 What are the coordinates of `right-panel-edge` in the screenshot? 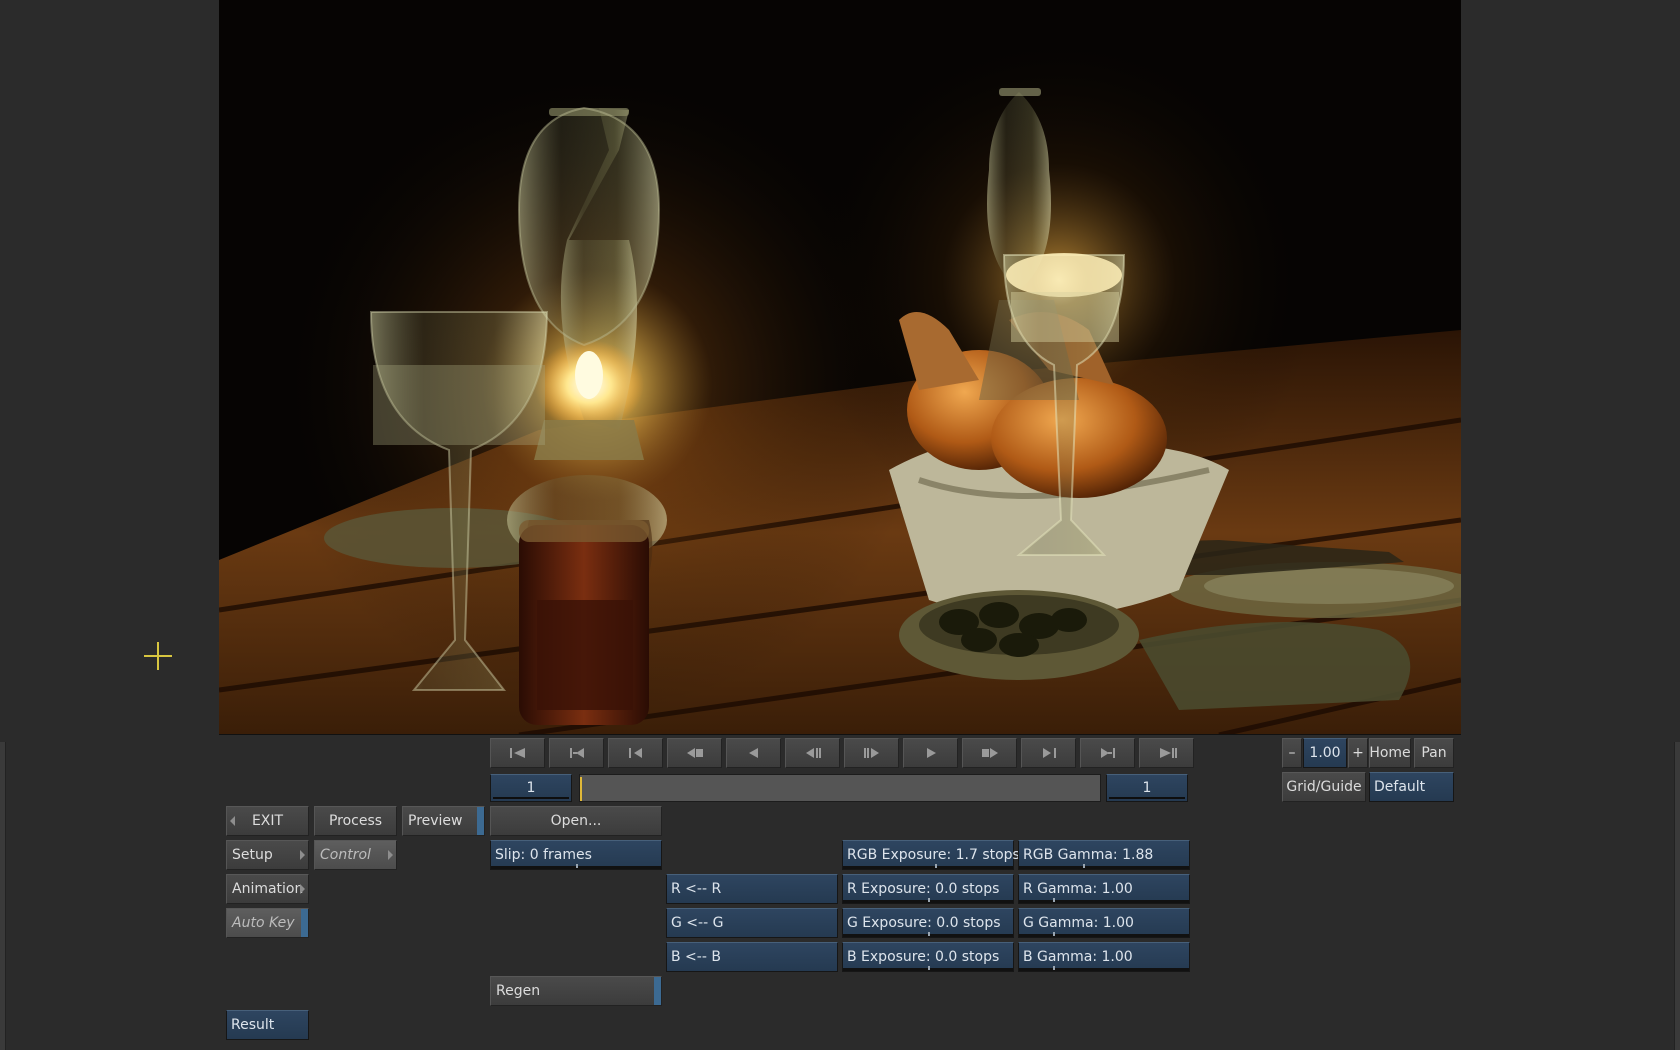 It's located at (1677, 896).